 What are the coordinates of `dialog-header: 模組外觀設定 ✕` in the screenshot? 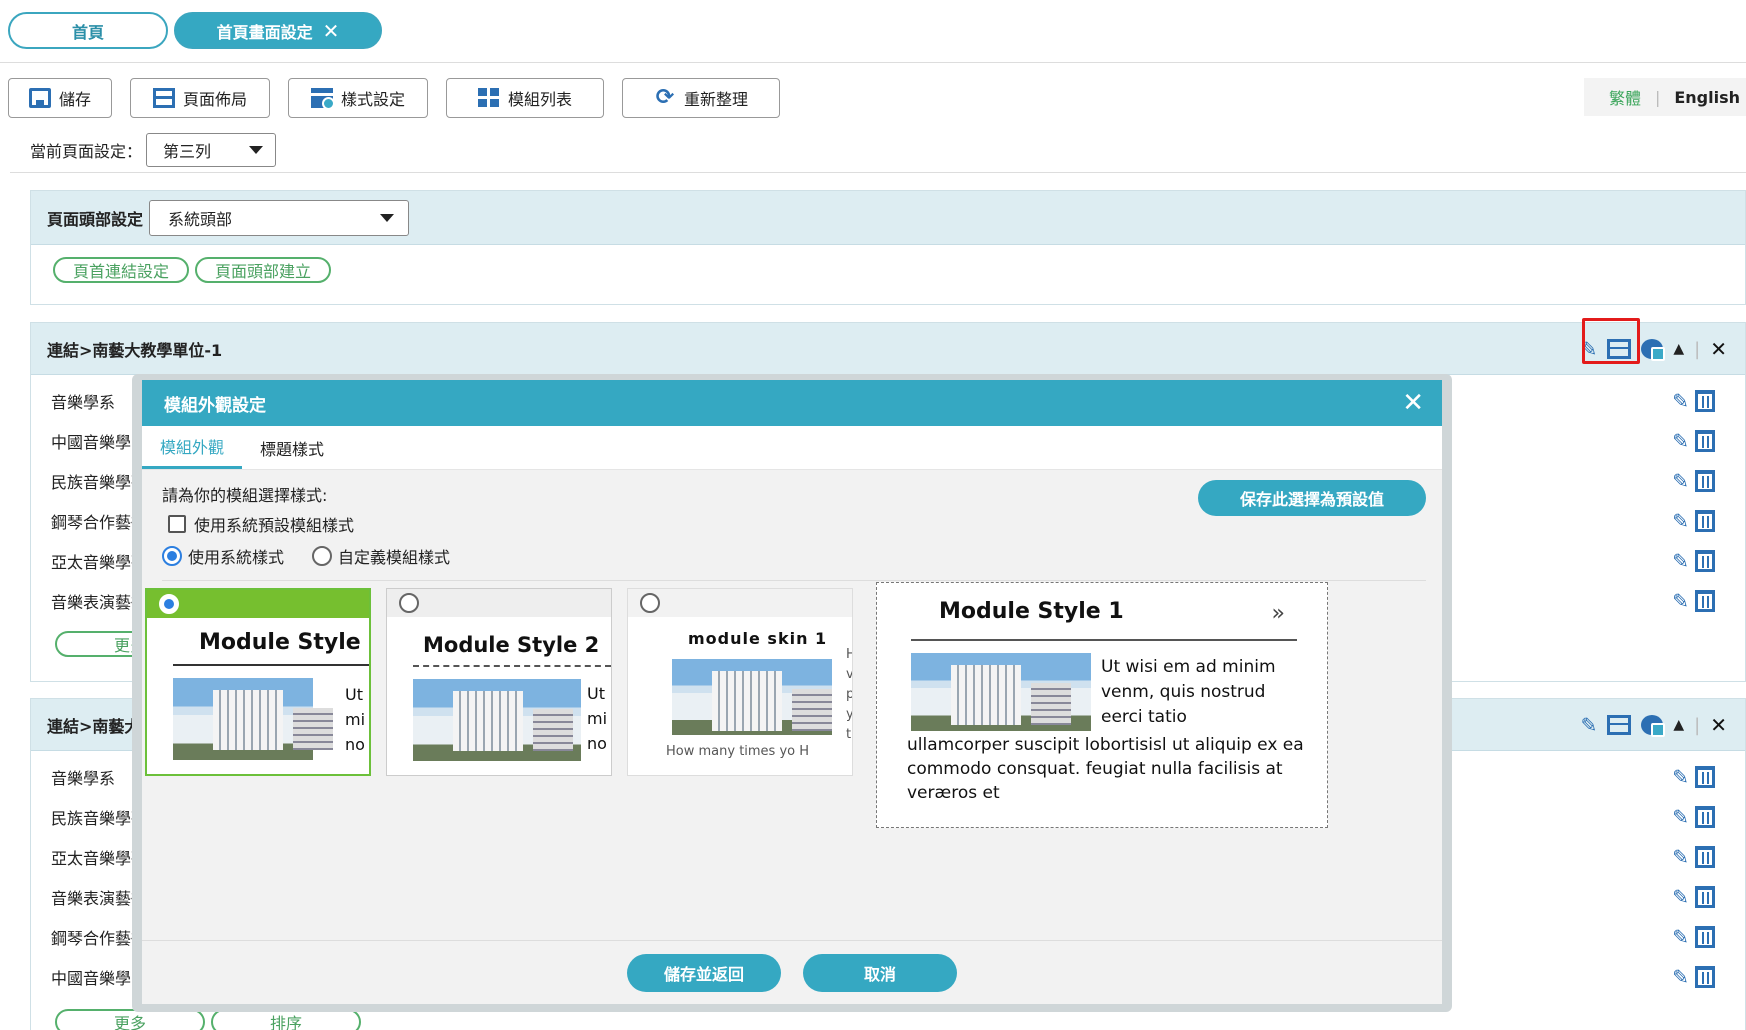 It's located at (792, 403).